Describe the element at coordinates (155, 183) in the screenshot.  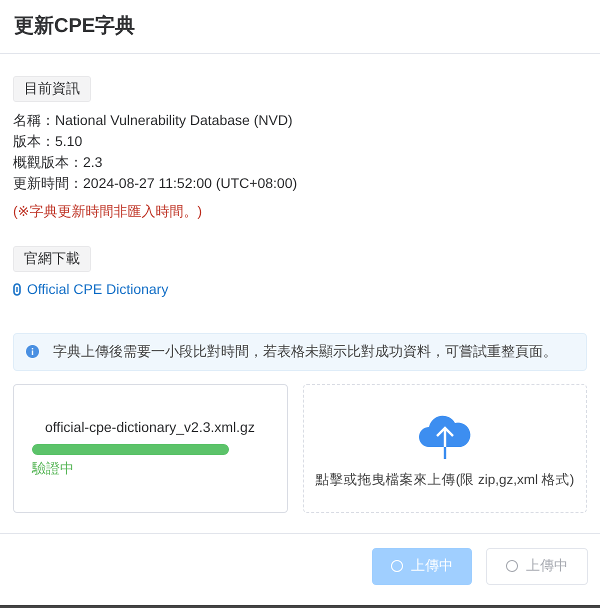
I see `info-line: 更新時間：2024-08-27 11:52:00 (UTC+08:00)` at that location.